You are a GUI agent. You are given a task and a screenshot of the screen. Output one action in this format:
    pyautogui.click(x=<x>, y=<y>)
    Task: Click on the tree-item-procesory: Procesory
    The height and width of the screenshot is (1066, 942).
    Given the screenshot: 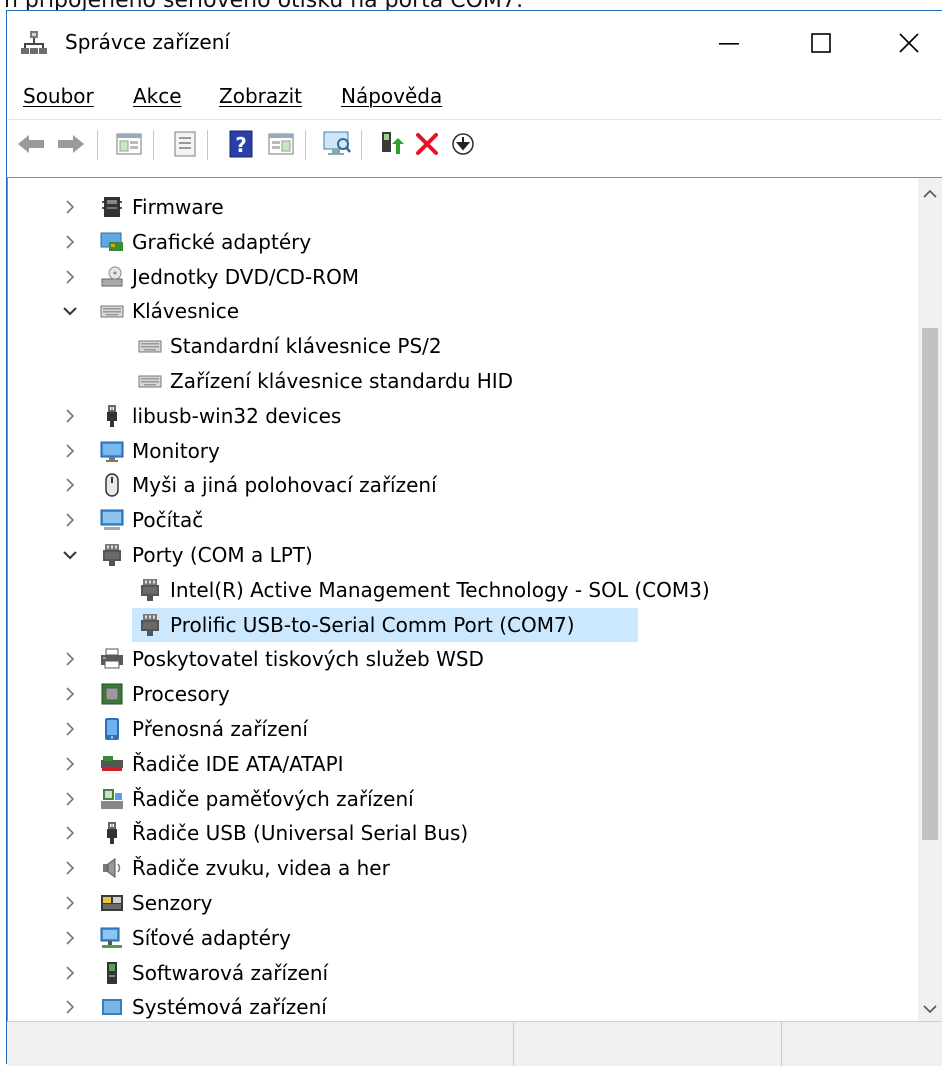 What is the action you would take?
    pyautogui.click(x=463, y=694)
    